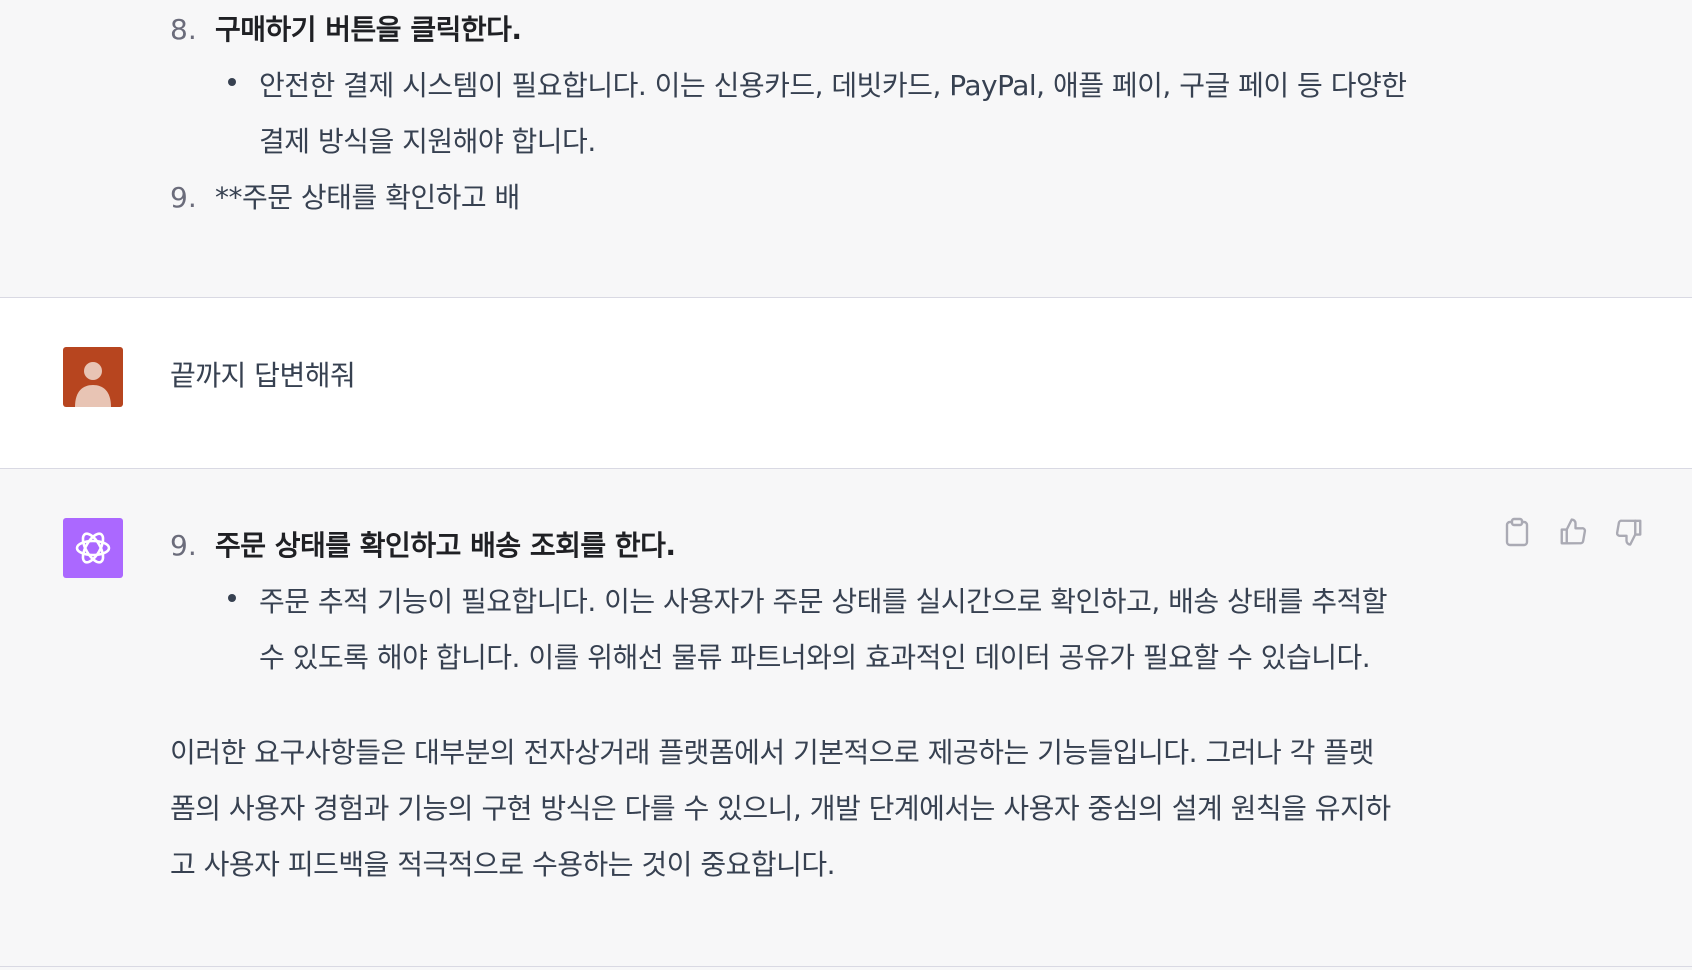  I want to click on list-item-title: 구매하기 버튼을 클릭한다., so click(368, 29).